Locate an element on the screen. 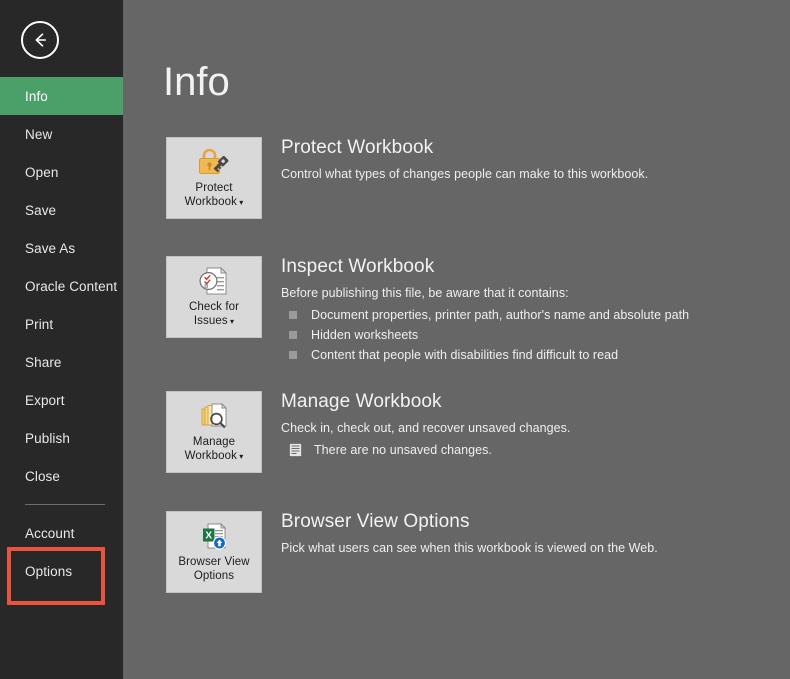 This screenshot has width=790, height=679. sidebar-item-account: Account is located at coordinates (61, 533).